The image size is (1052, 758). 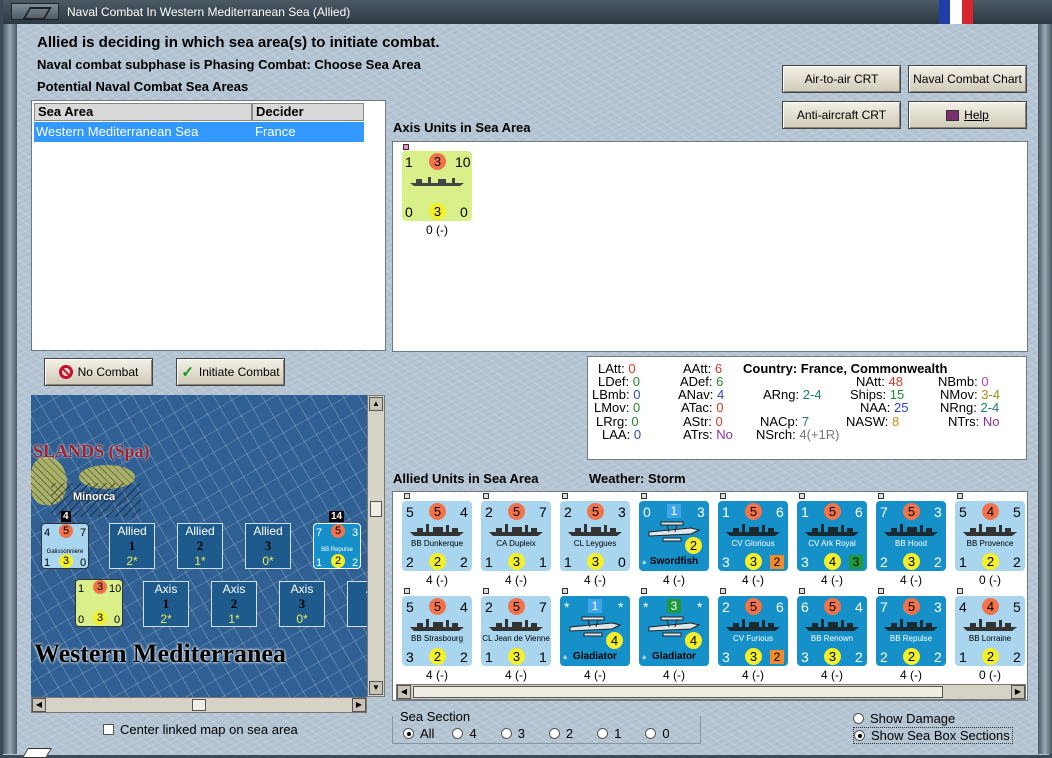 I want to click on no-combat-button: No Combat, so click(x=98, y=372).